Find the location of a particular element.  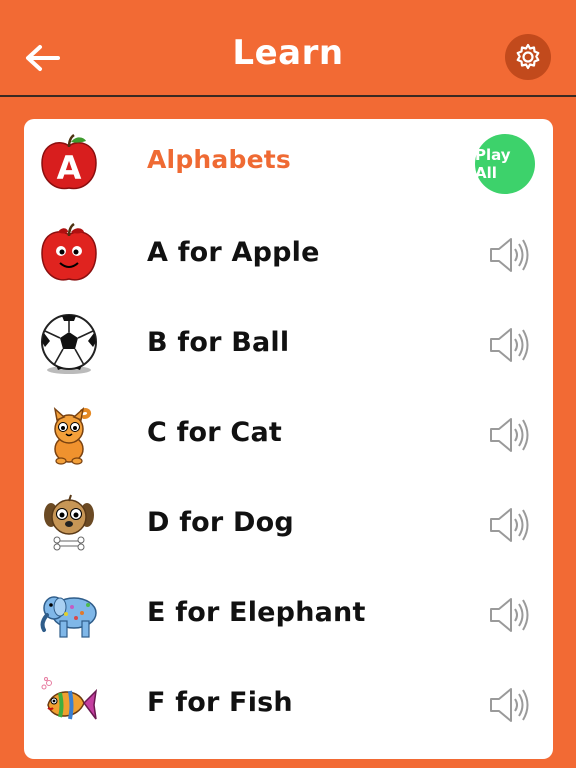

list-item-label: F for Fish is located at coordinates (220, 702).